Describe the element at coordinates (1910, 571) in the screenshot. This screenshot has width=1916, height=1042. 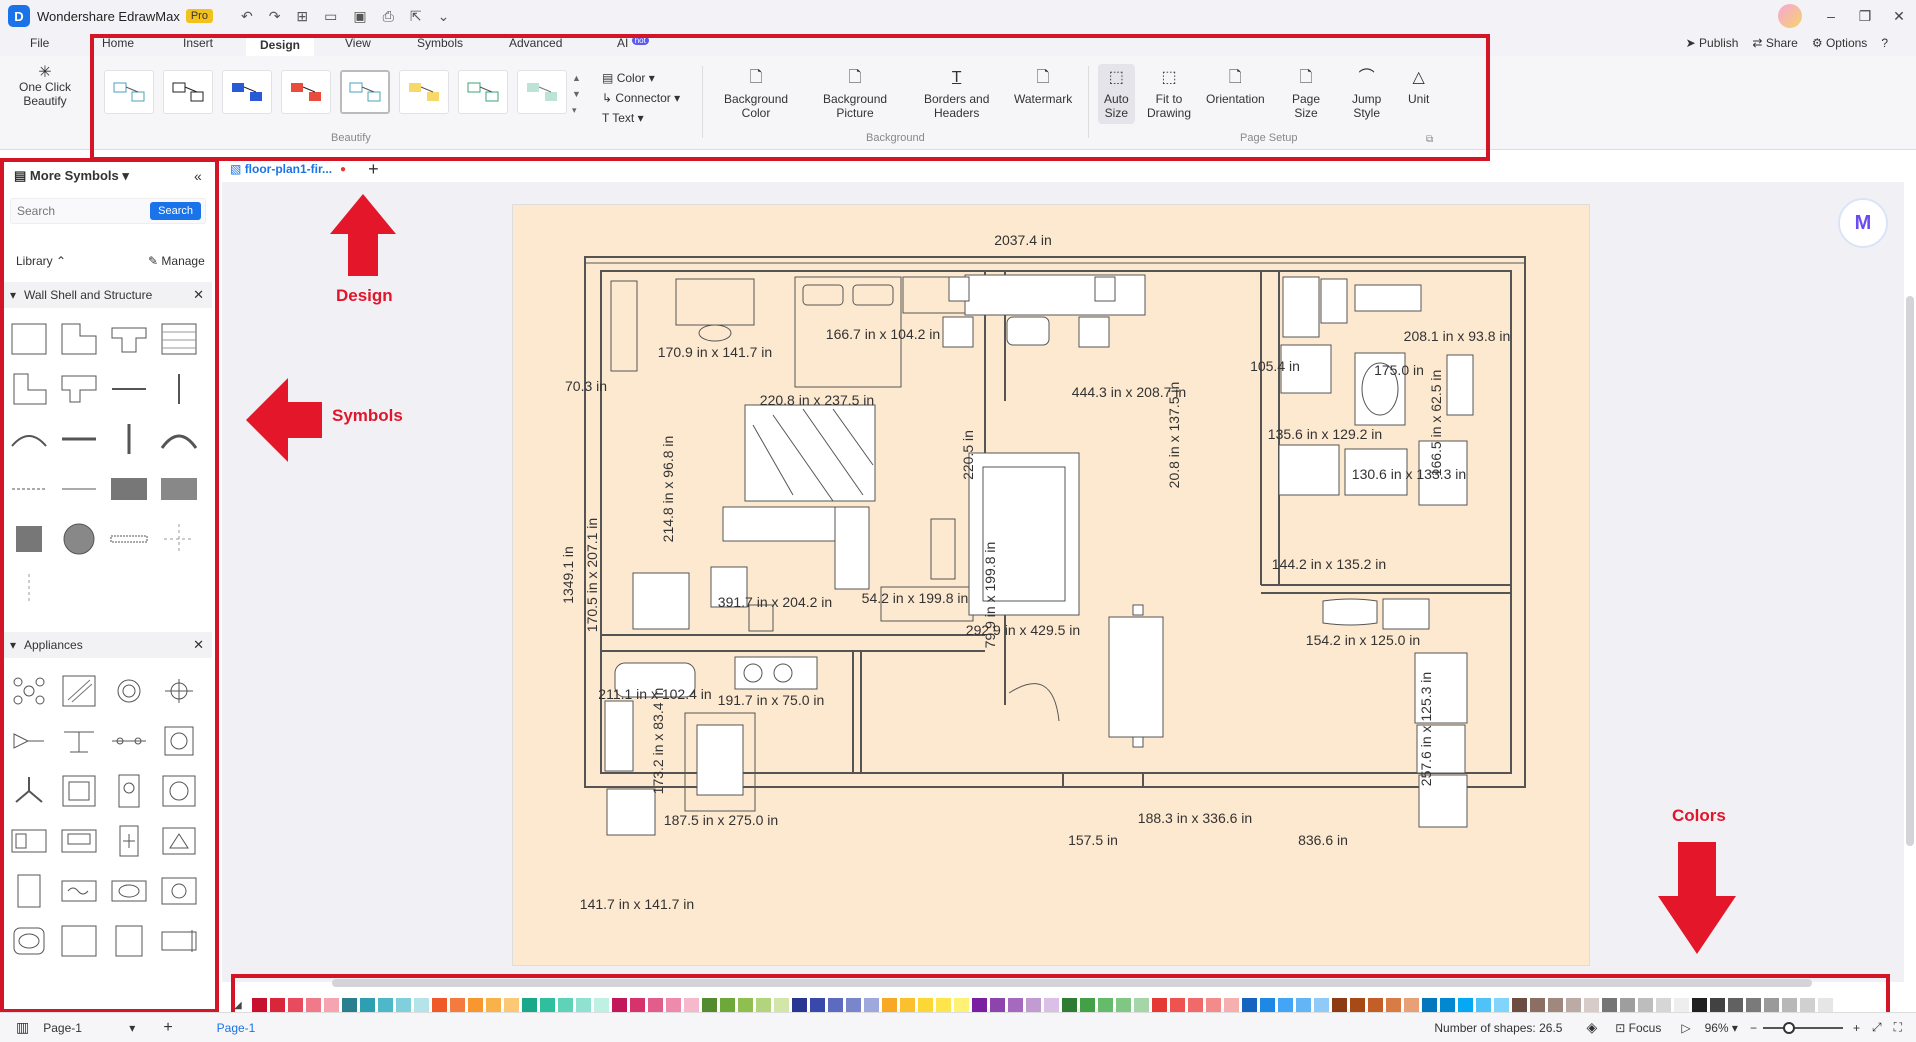
I see `vertical-scrollbar` at that location.